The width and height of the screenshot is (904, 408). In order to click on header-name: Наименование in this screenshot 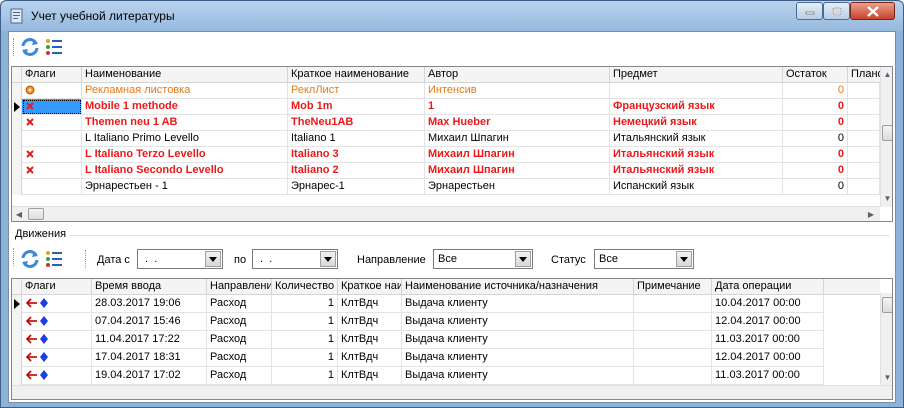, I will do `click(185, 75)`.